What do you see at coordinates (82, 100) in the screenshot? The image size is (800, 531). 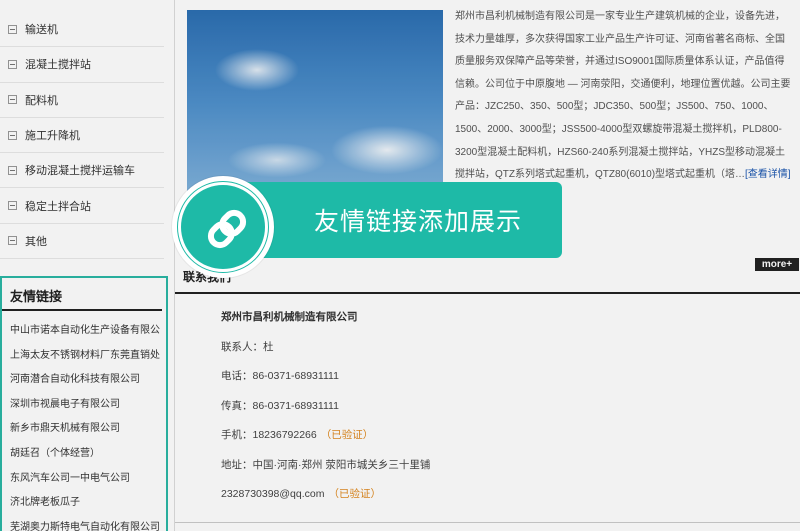 I see `category-item-batching-machine: 配料机` at bounding box center [82, 100].